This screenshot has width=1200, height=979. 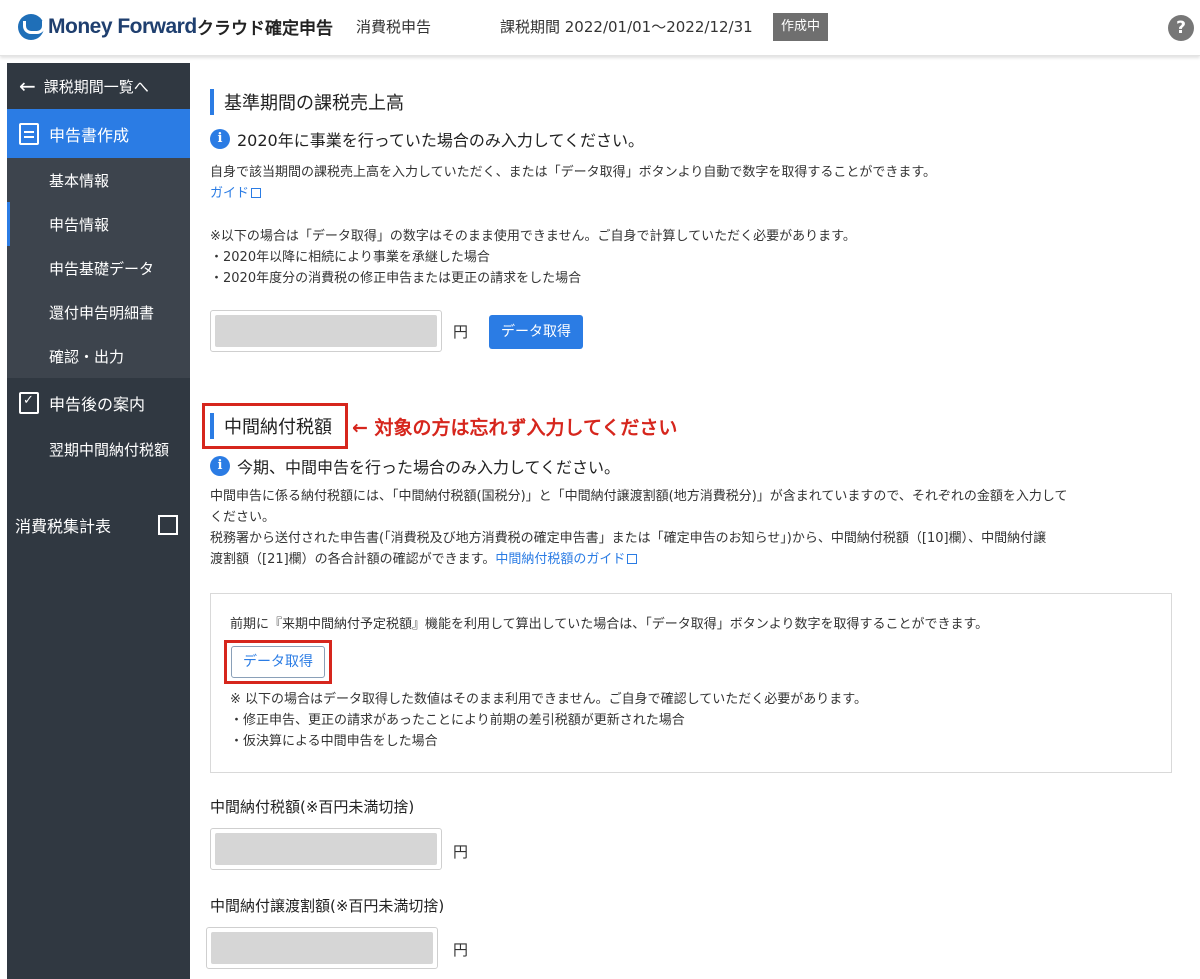 I want to click on sidebar-section-create: 申告書作成, so click(x=98, y=133).